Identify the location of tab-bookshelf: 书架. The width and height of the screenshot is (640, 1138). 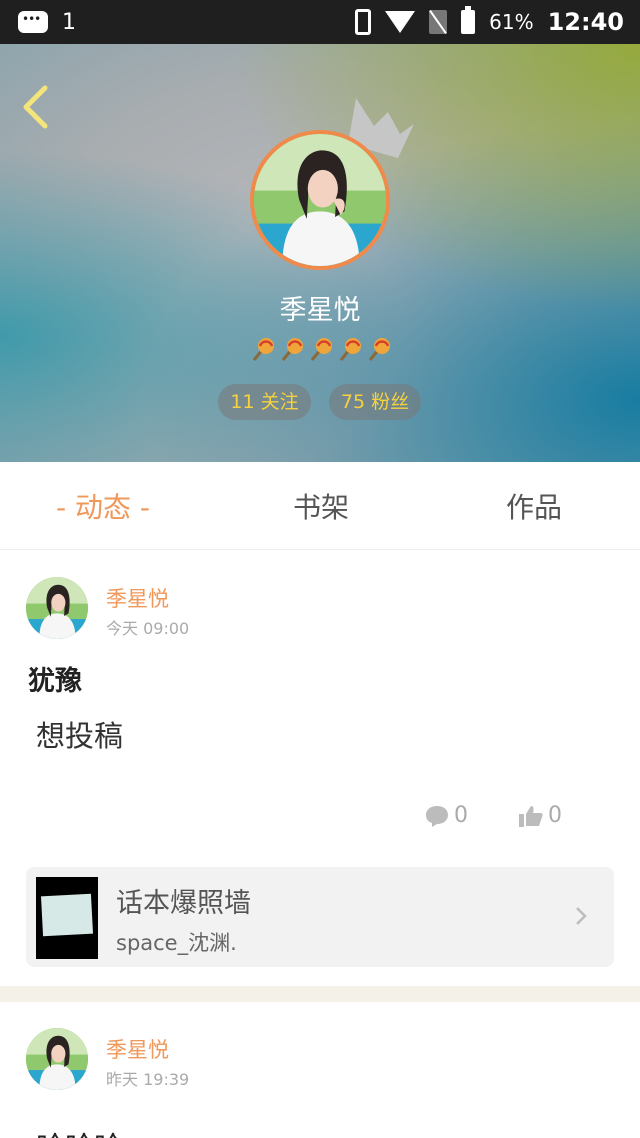
(321, 506).